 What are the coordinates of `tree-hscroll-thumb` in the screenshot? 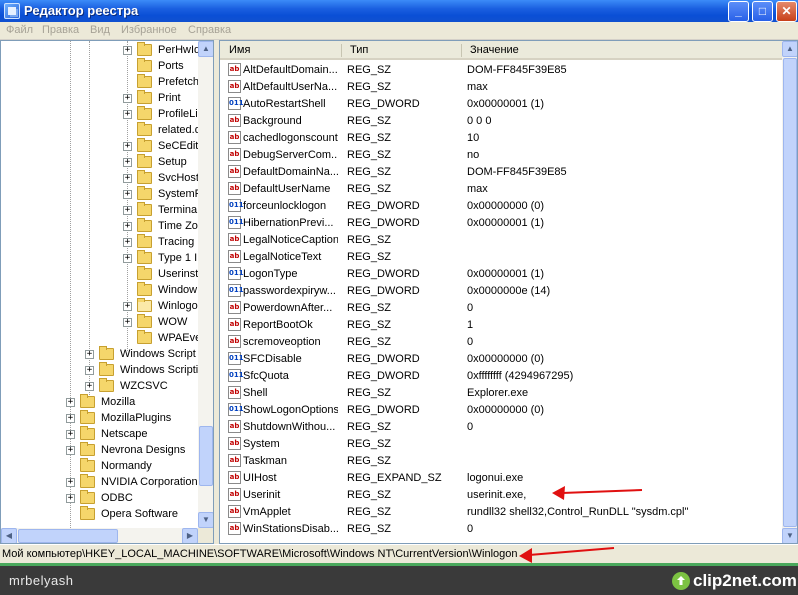 It's located at (68, 536).